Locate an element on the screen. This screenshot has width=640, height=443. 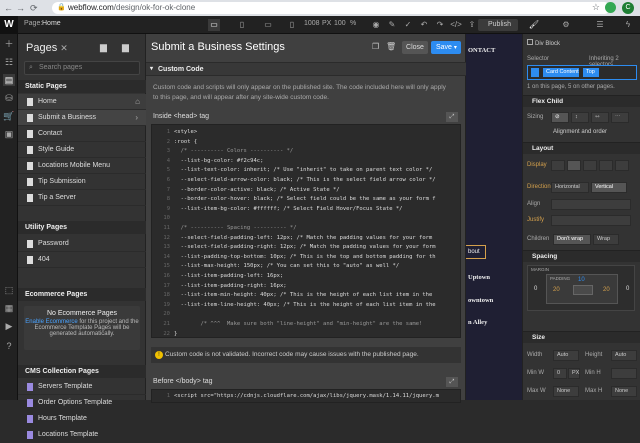
video-help-icon: ▶ is located at coordinates (9, 326).